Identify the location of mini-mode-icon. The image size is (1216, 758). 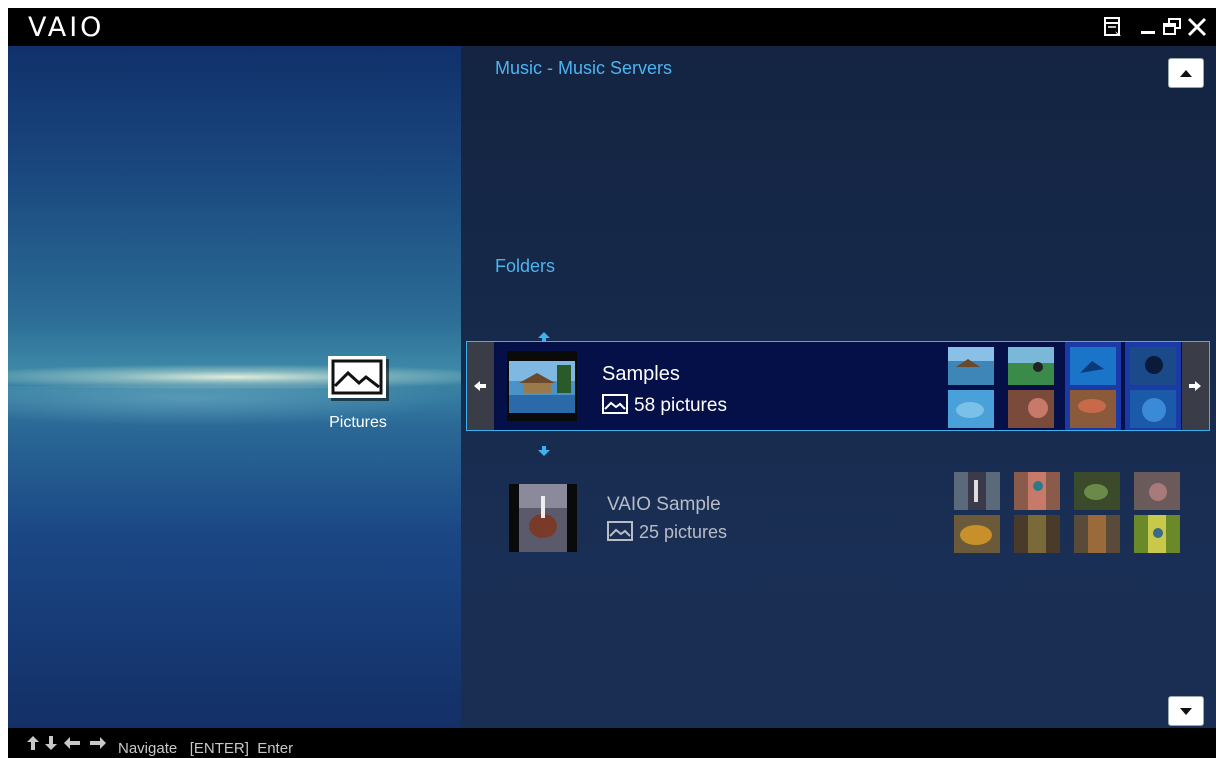
(1113, 27).